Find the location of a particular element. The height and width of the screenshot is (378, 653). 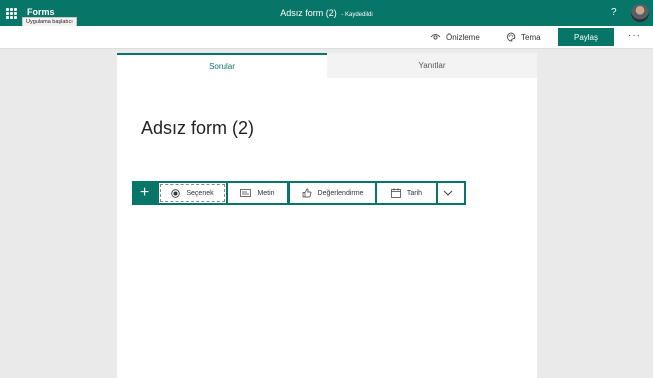

chevron-down-icon is located at coordinates (448, 193).